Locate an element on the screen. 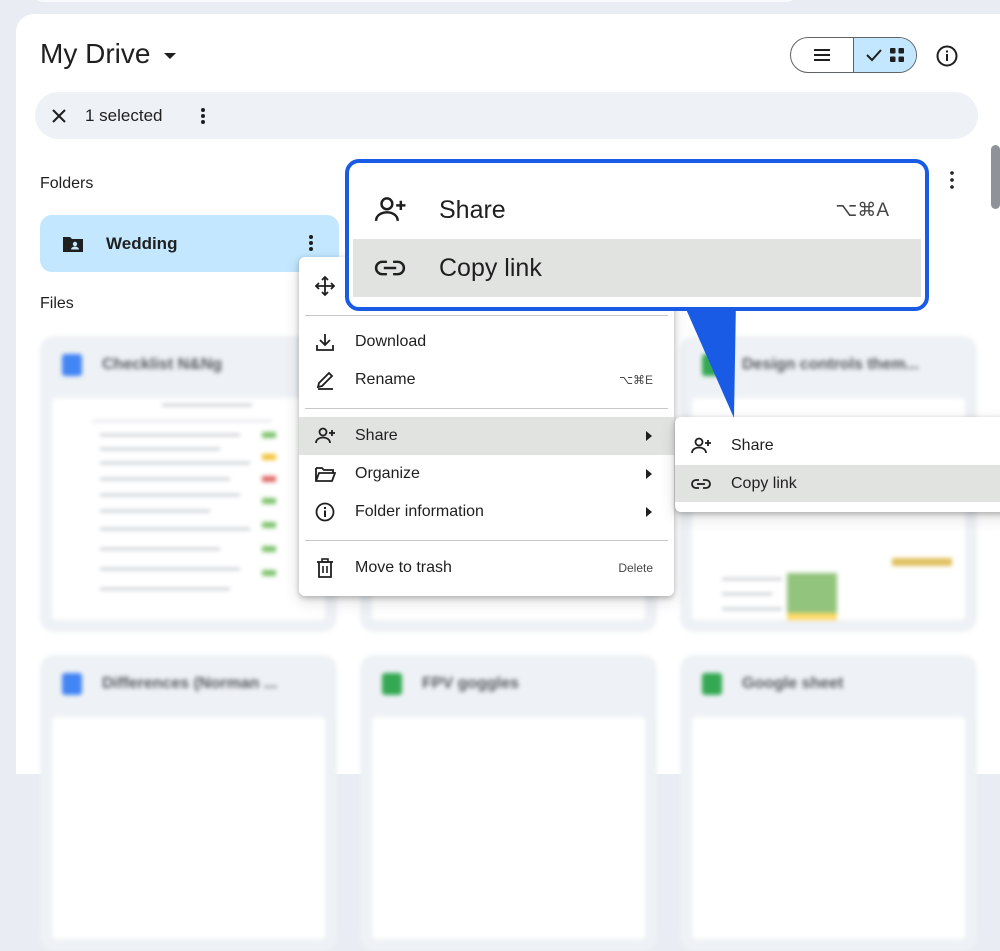 Image resolution: width=1000 pixels, height=951 pixels. menu-item-folder-information: Folder information is located at coordinates (486, 512).